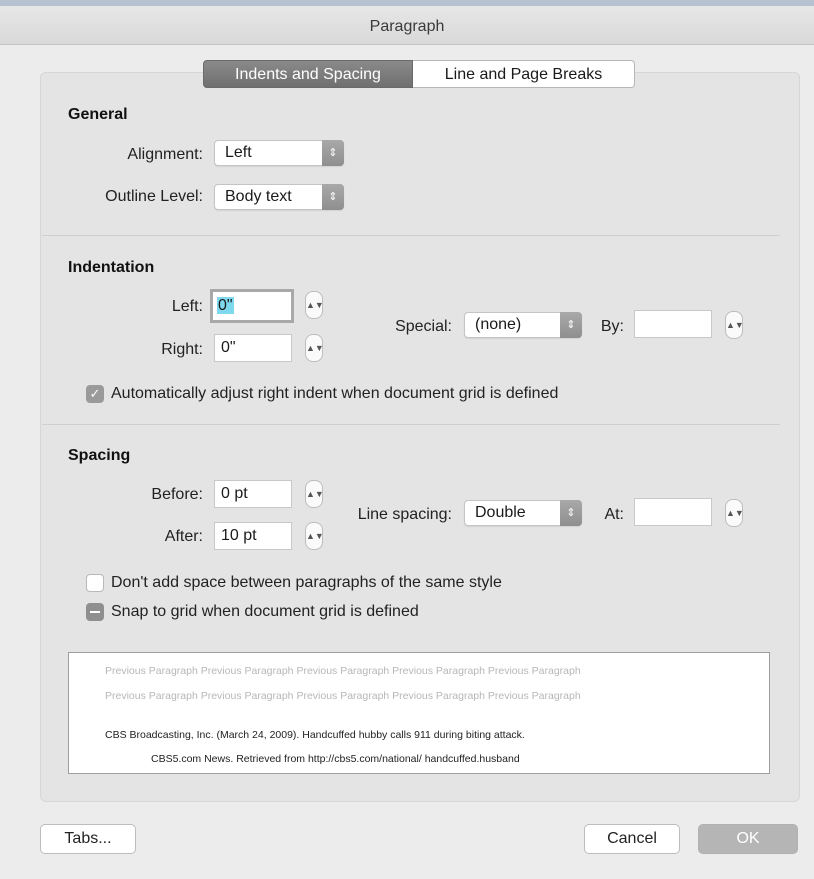  What do you see at coordinates (314, 536) in the screenshot?
I see `spacing-after-stepper: ▲▼` at bounding box center [314, 536].